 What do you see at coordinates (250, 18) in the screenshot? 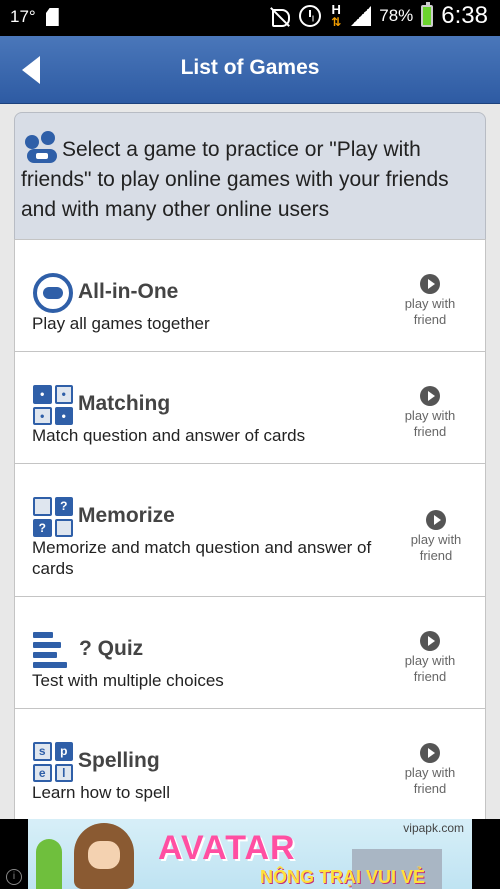
I see `status-bar: 17° H ⇅ 78% 6:38` at bounding box center [250, 18].